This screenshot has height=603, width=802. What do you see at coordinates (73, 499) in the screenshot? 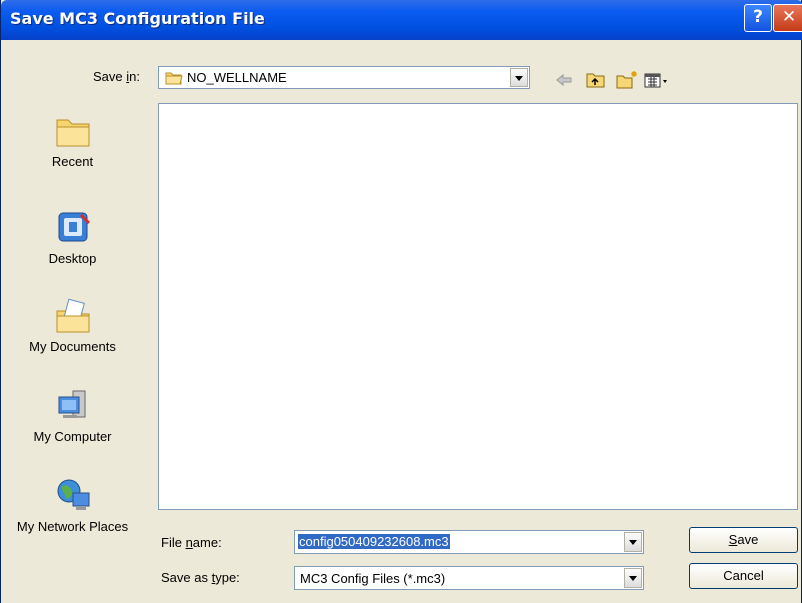
I see `network-places-icon` at bounding box center [73, 499].